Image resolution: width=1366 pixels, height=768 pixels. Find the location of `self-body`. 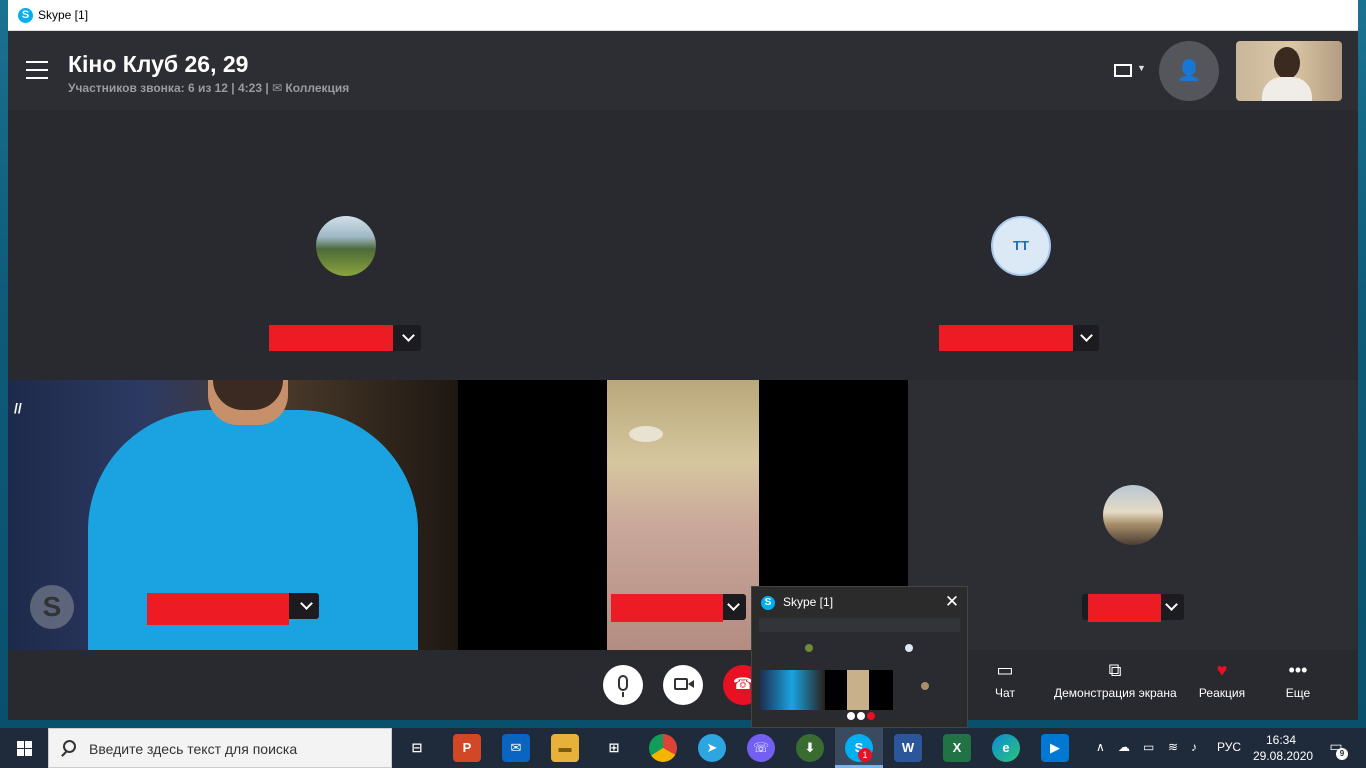

self-body is located at coordinates (1287, 89).